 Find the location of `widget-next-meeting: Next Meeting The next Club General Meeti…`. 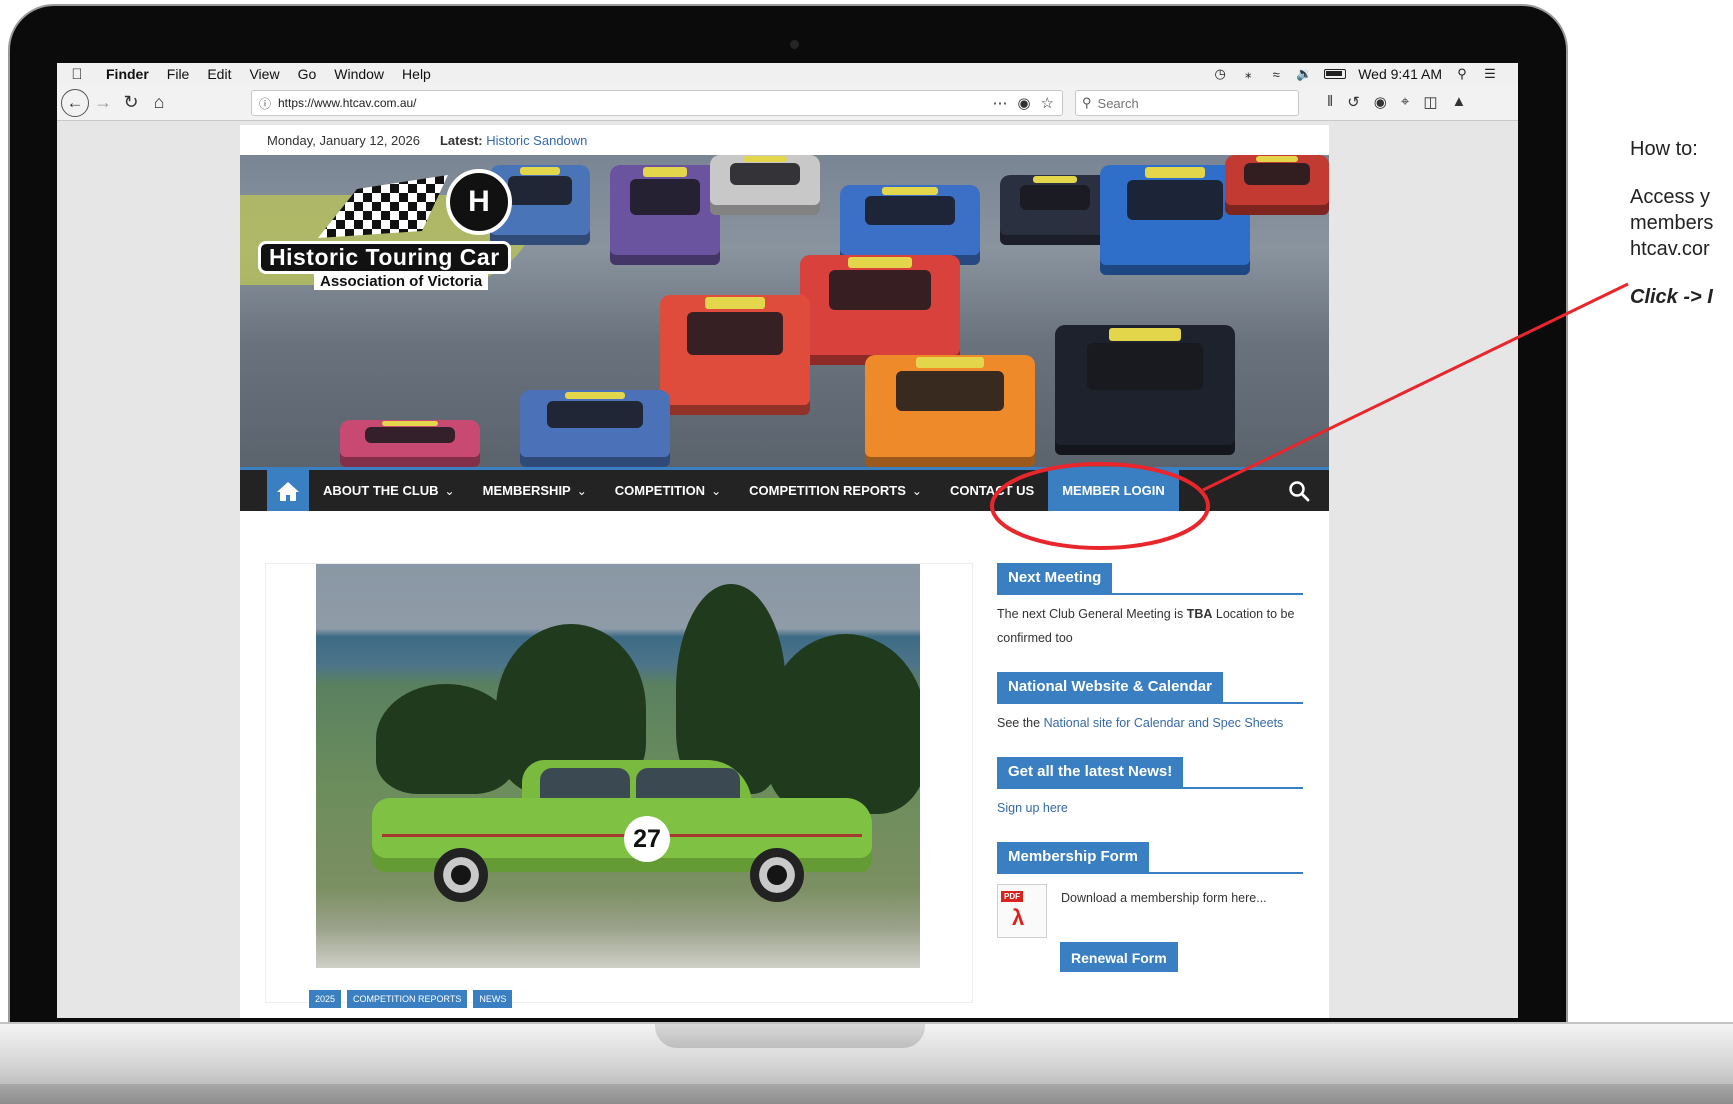

widget-next-meeting: Next Meeting The next Club General Meeti… is located at coordinates (1150, 606).